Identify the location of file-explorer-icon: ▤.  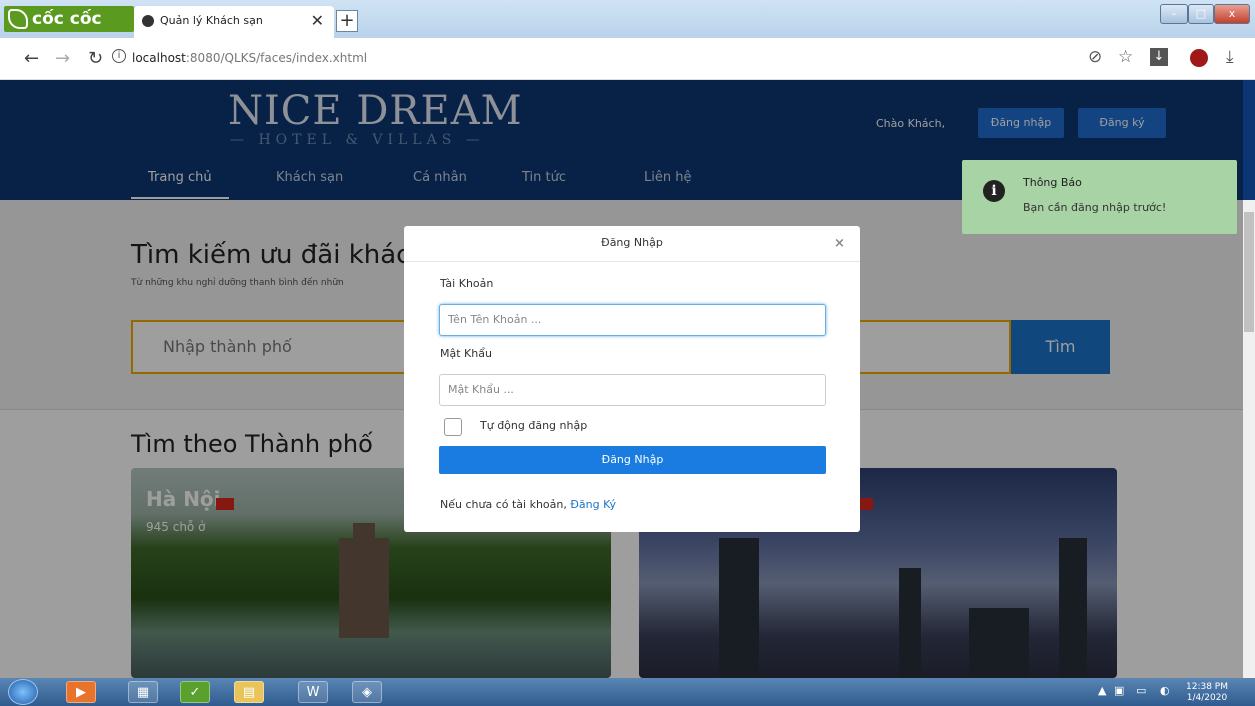
(249, 692).